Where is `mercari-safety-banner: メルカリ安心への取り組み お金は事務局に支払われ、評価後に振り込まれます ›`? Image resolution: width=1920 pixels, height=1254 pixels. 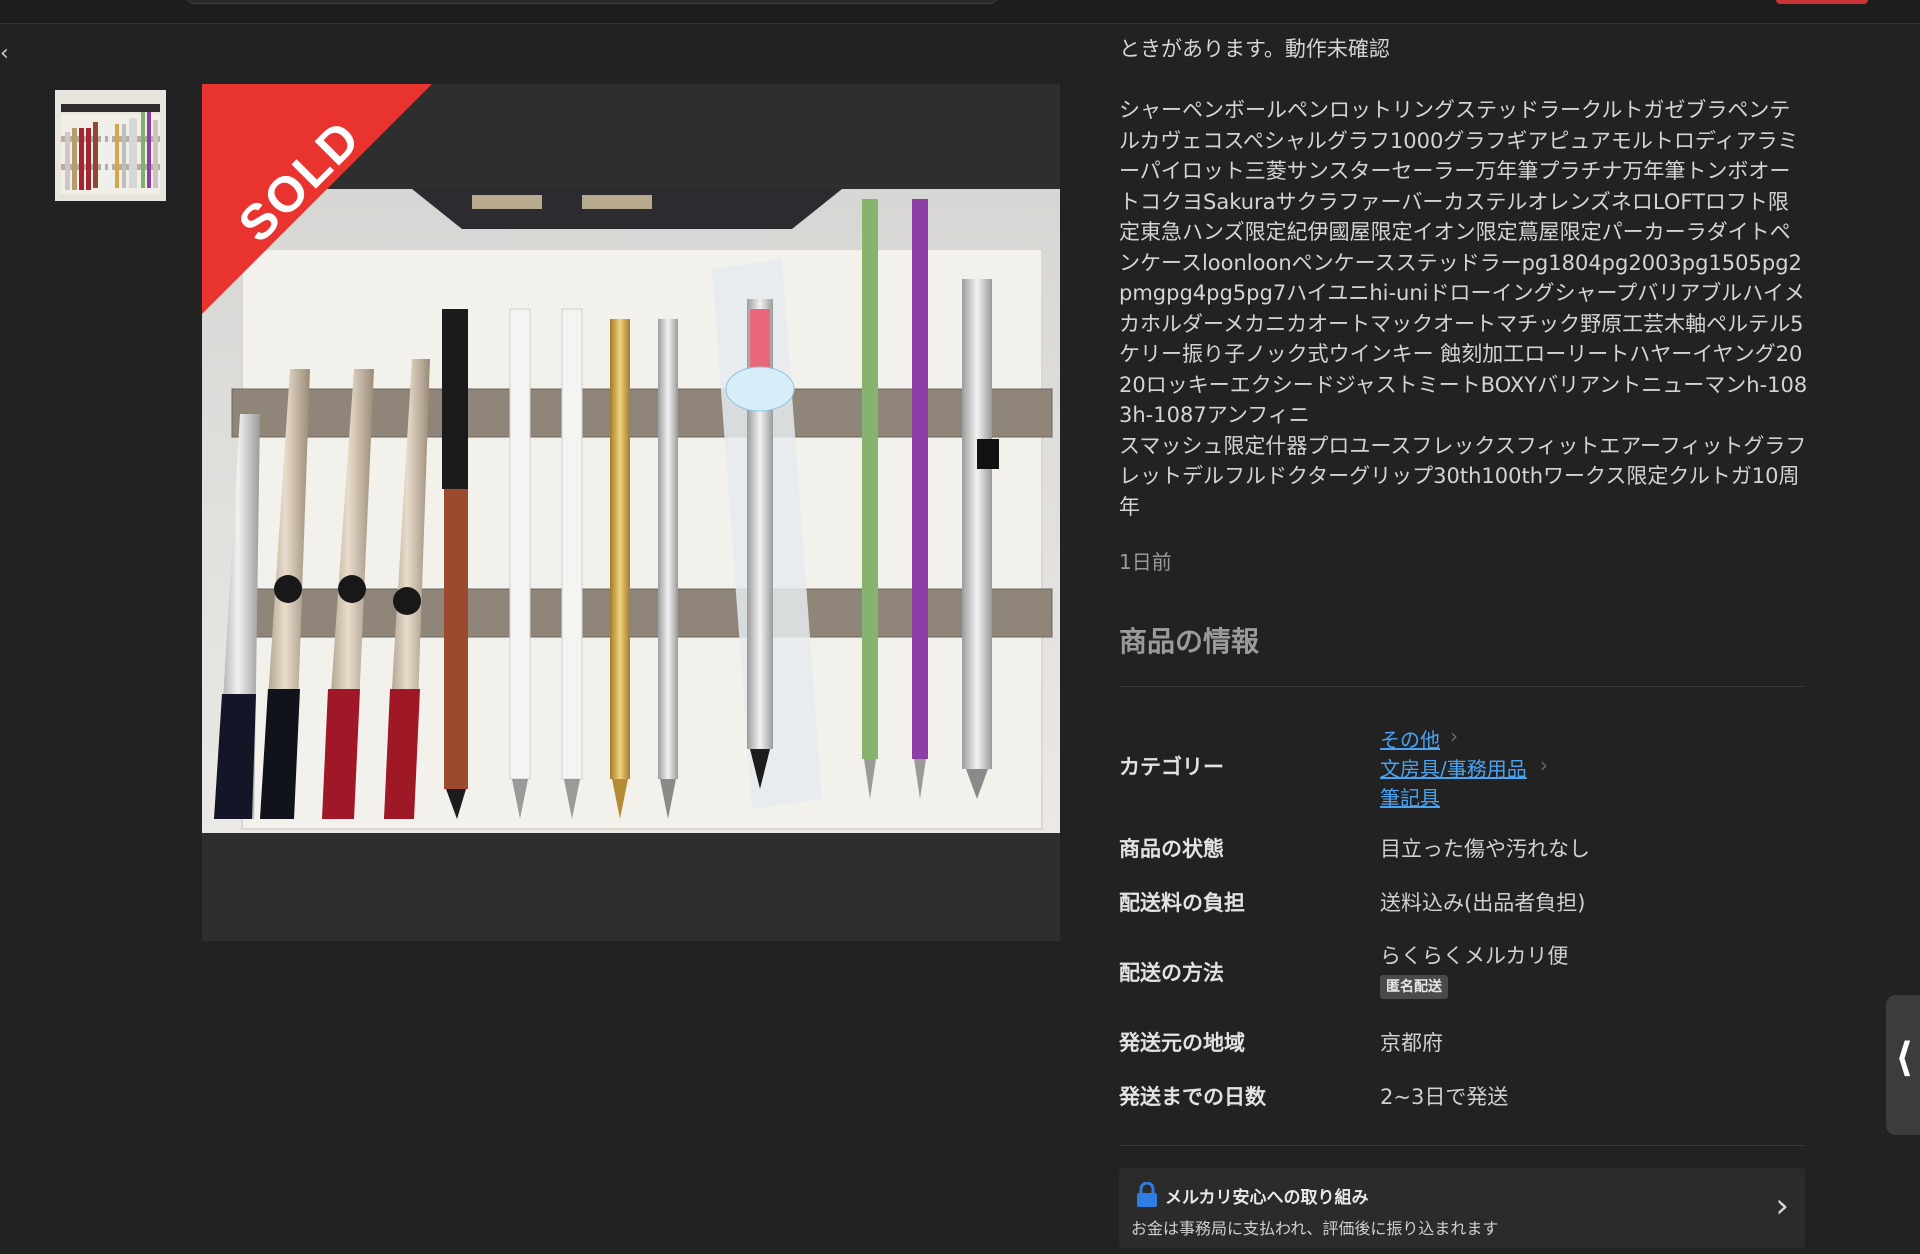 mercari-safety-banner: メルカリ安心への取り組み お金は事務局に支払われ、評価後に振り込まれます › is located at coordinates (1462, 1208).